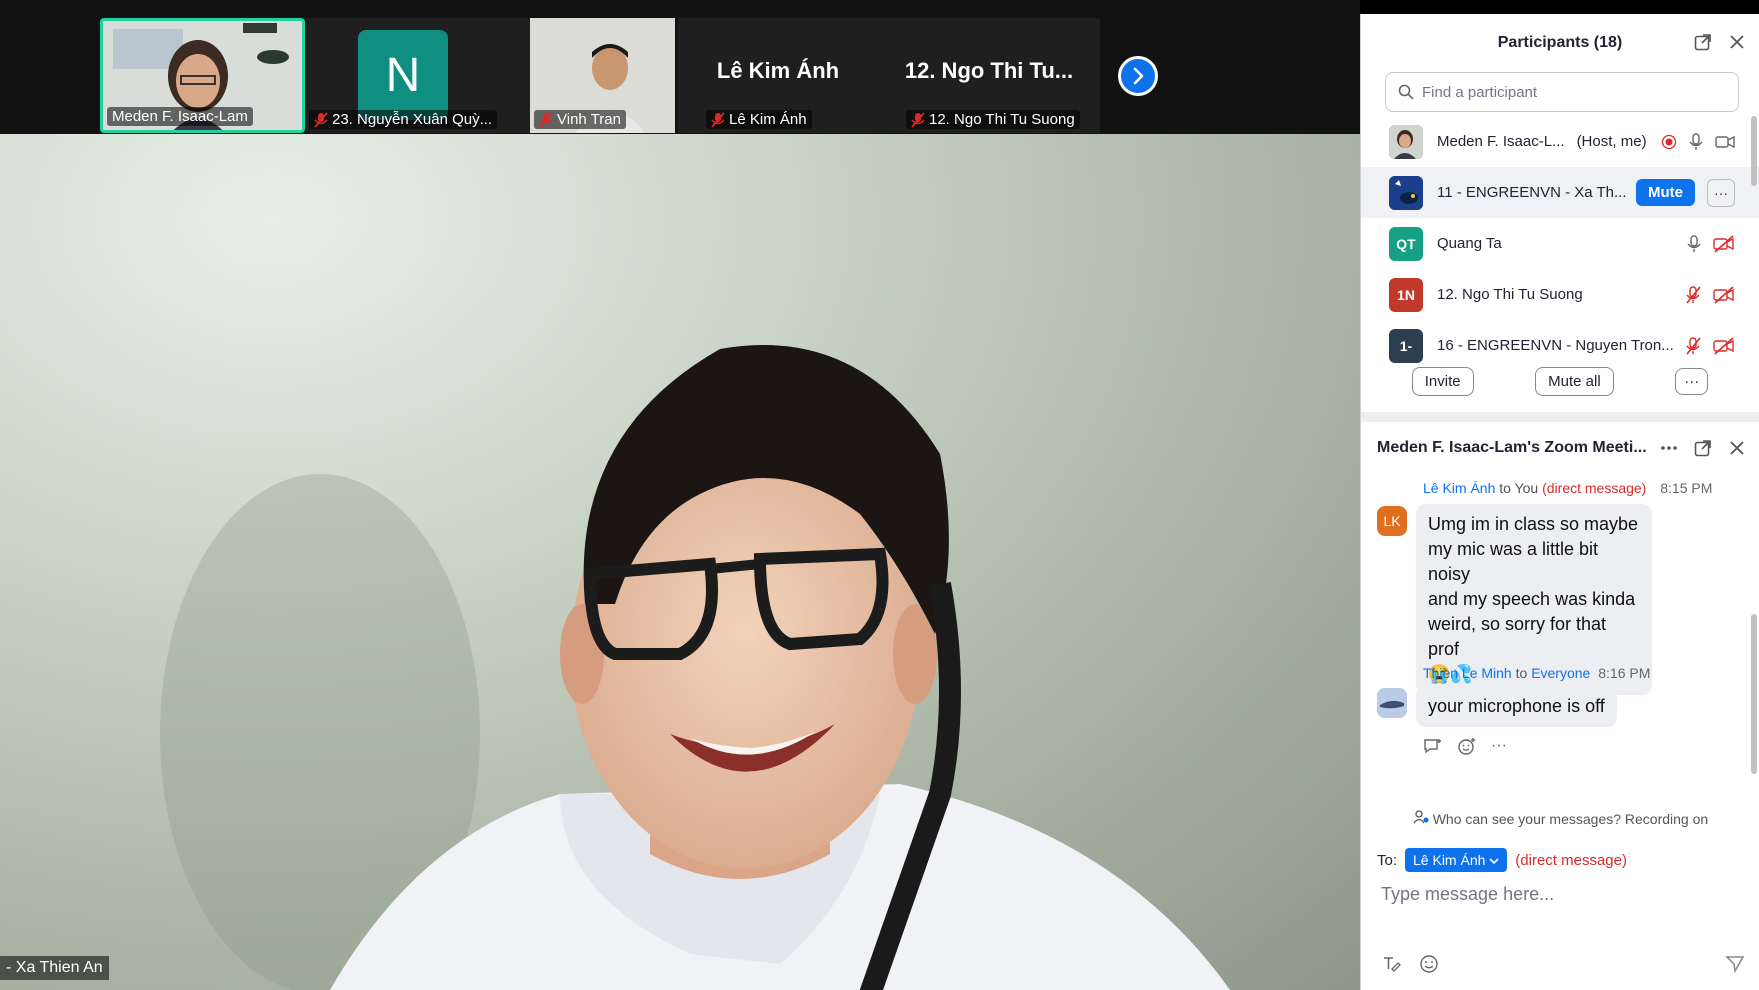  I want to click on participant-row: QT Quang Ta, so click(1560, 243).